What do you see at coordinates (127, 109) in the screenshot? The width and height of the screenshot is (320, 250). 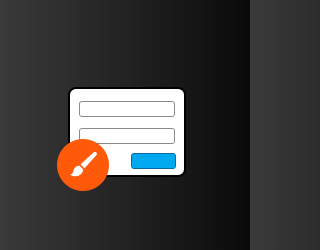 I see `text-field-illustration` at bounding box center [127, 109].